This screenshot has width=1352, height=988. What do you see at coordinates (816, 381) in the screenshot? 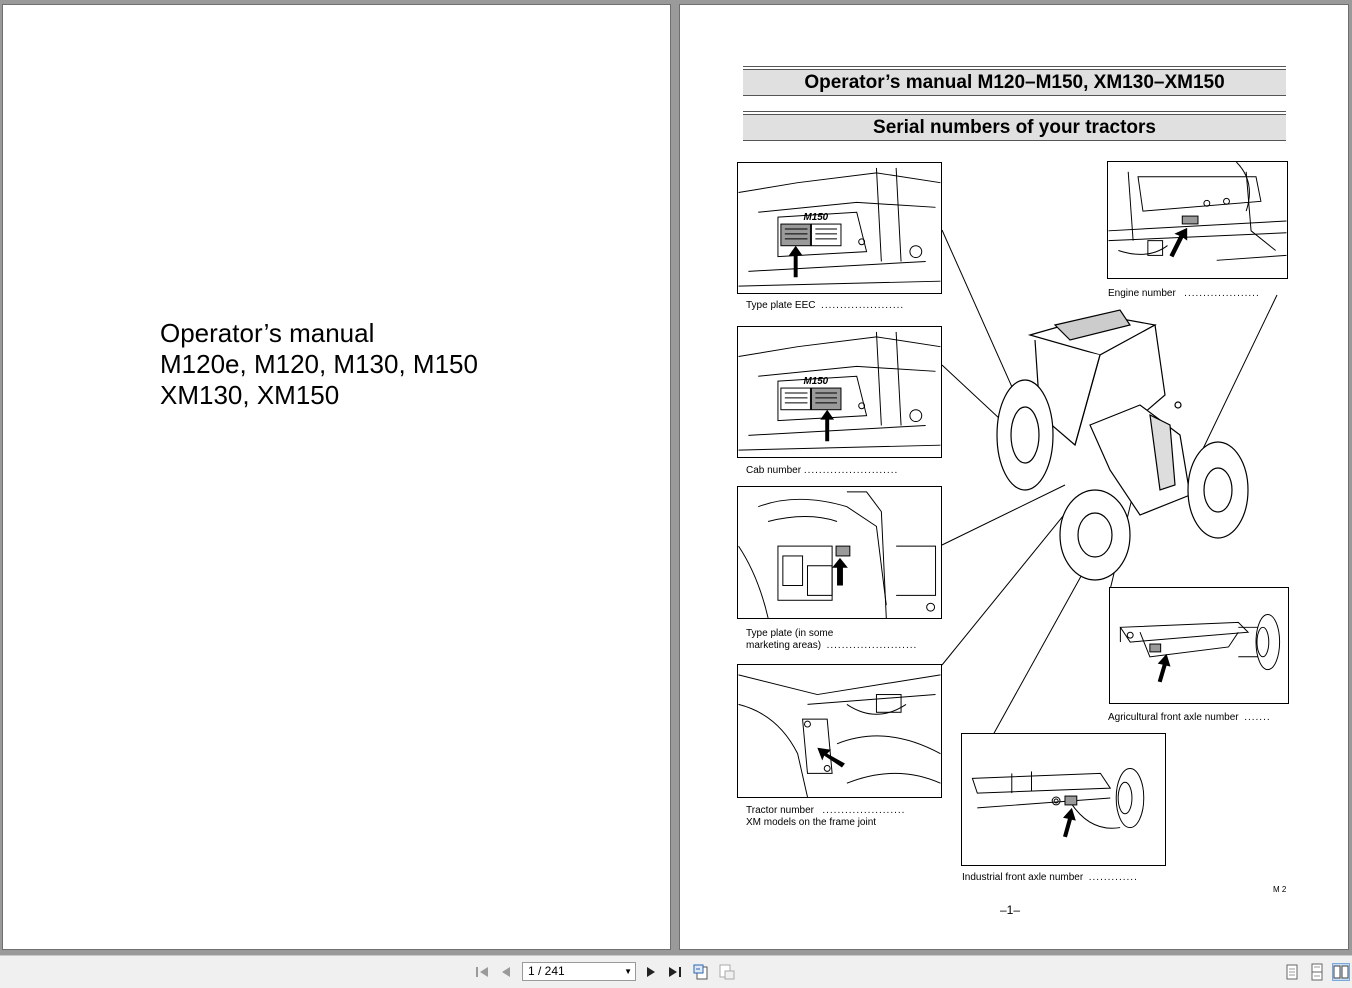
I see `badge-text-cab: M150` at bounding box center [816, 381].